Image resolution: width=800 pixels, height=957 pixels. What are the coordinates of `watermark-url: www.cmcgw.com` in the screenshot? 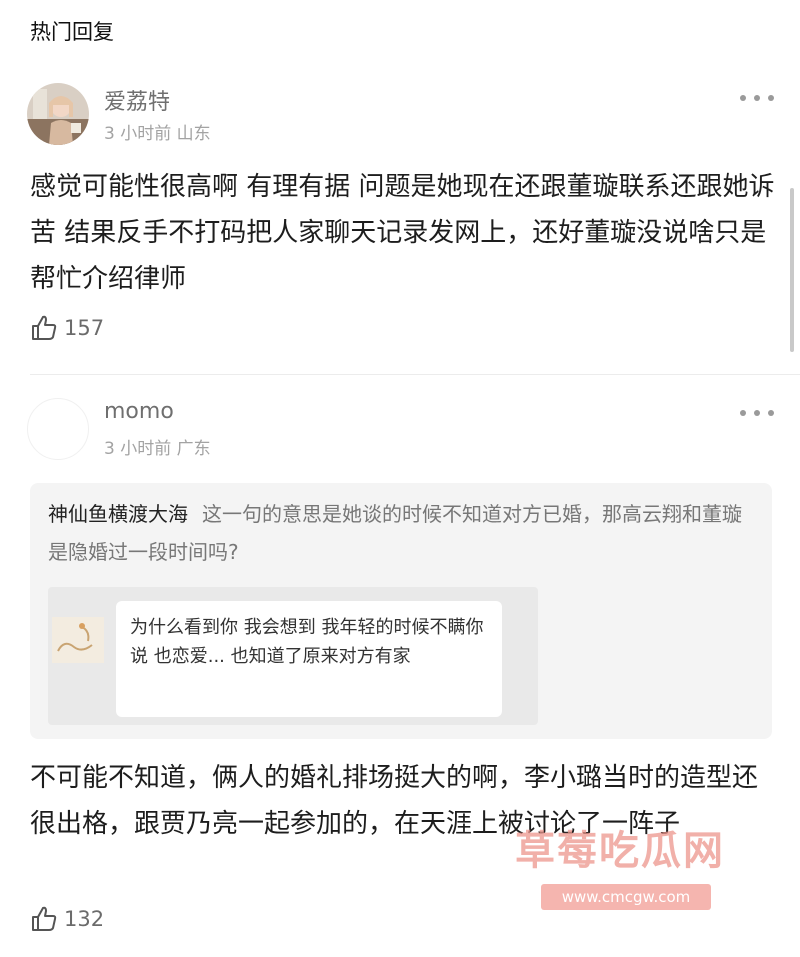 It's located at (626, 897).